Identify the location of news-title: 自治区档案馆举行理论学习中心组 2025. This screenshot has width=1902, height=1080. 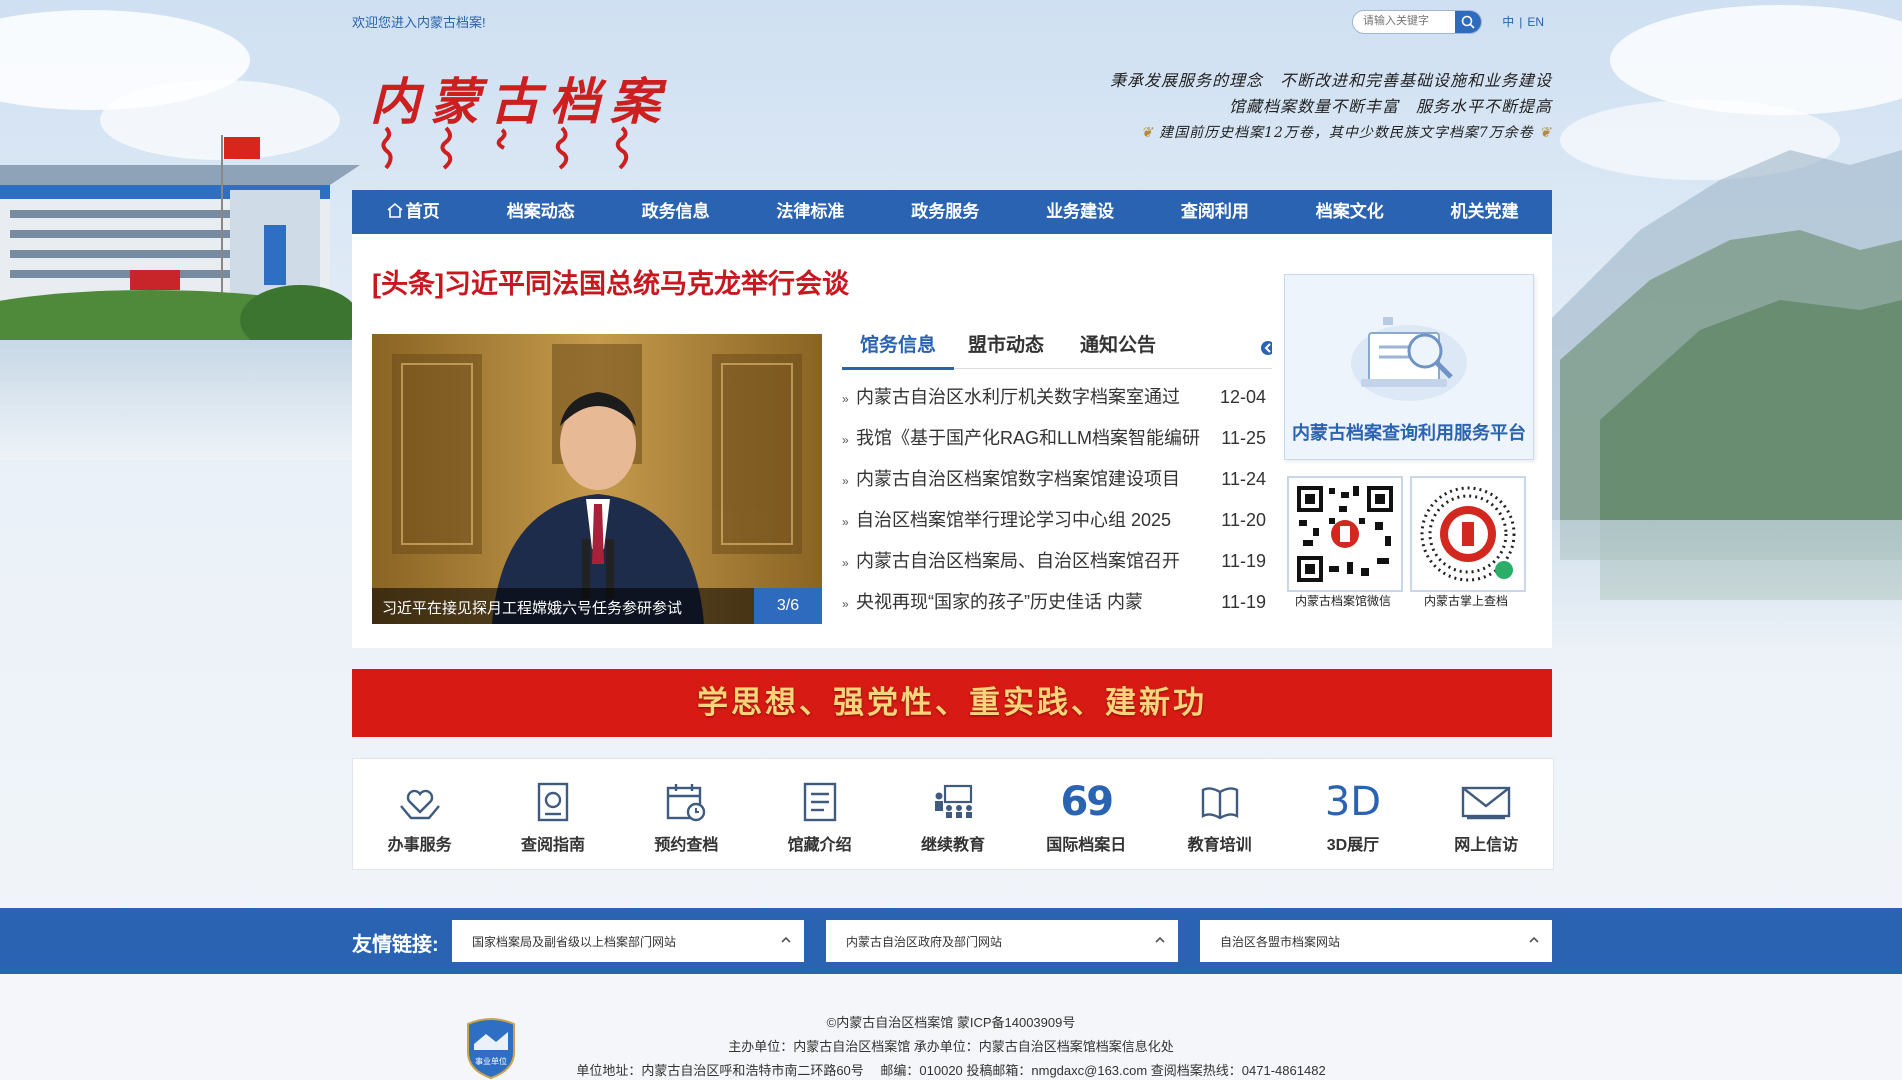
(1014, 520).